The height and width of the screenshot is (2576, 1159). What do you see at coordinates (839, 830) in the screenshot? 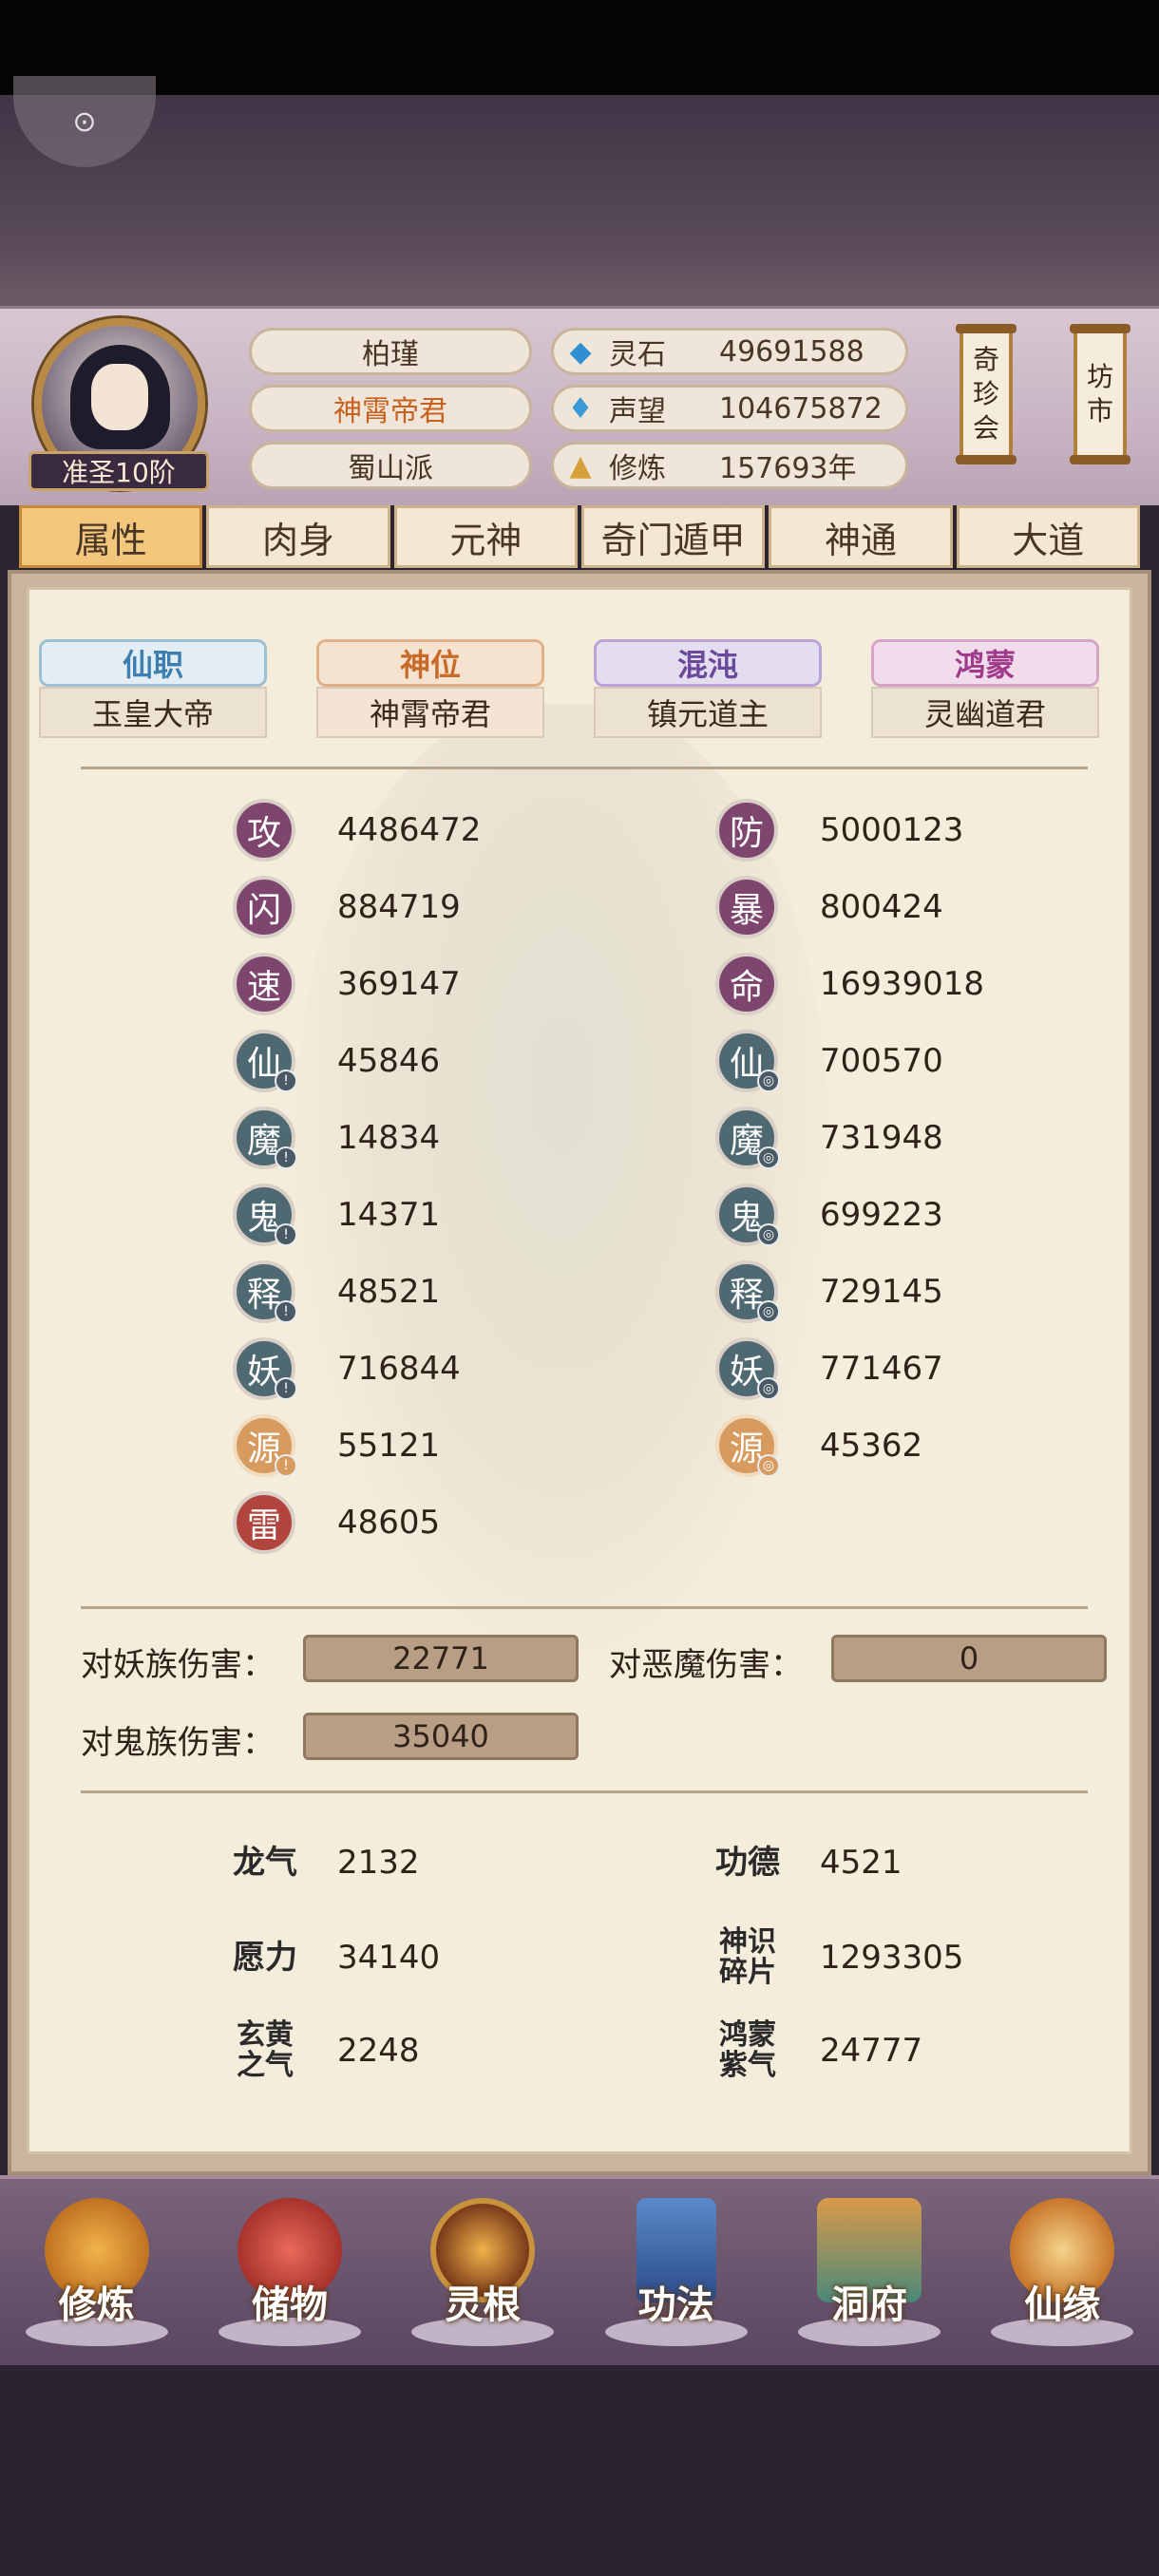
I see `stat-defense: 防 5000123` at bounding box center [839, 830].